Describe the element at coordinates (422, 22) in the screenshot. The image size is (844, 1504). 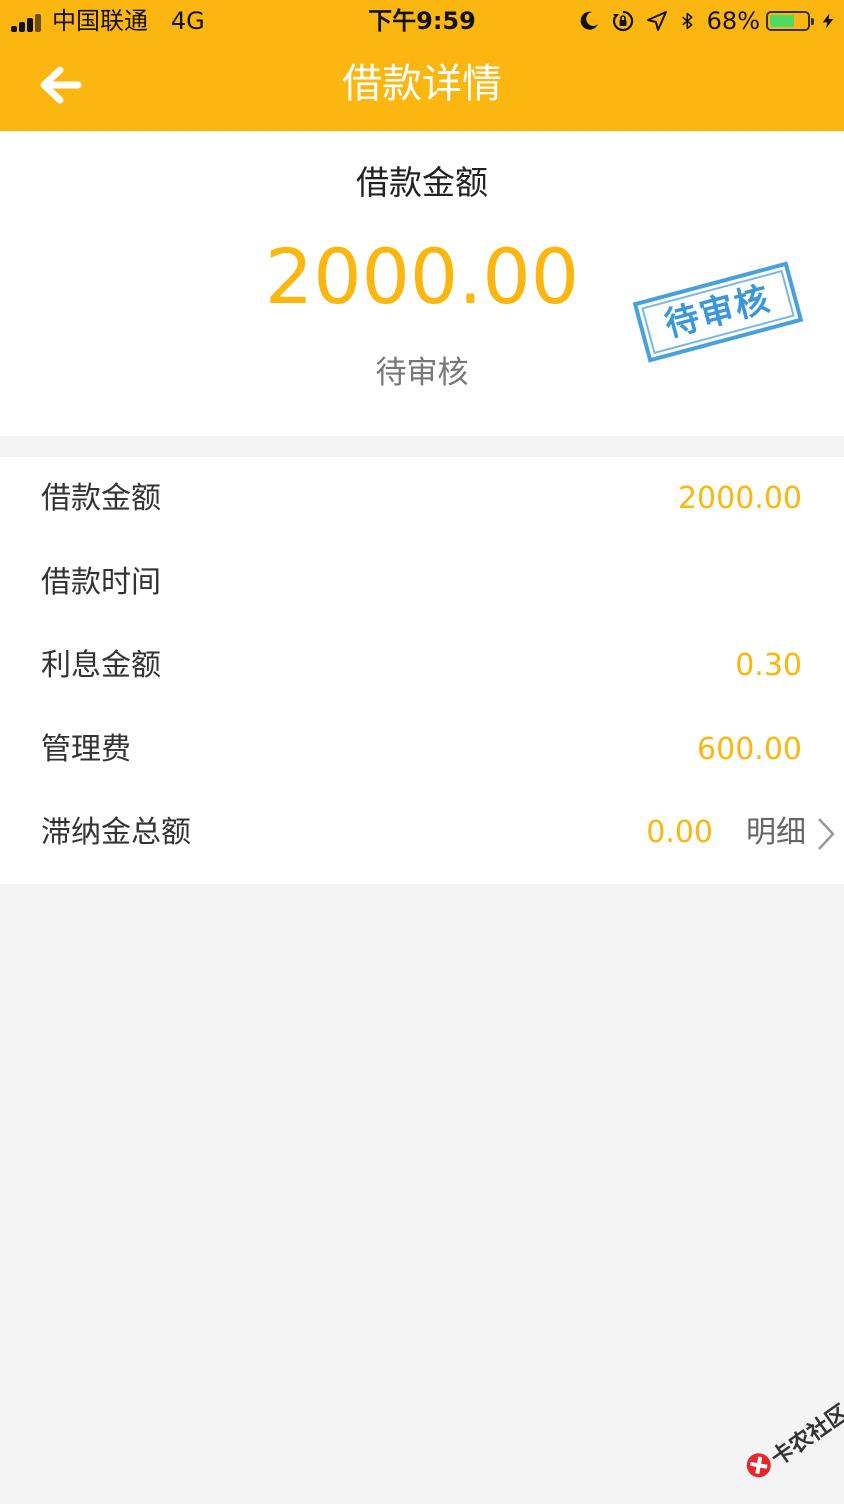
I see `status-bar: 中国联通 4G 下午9:59 68%` at that location.